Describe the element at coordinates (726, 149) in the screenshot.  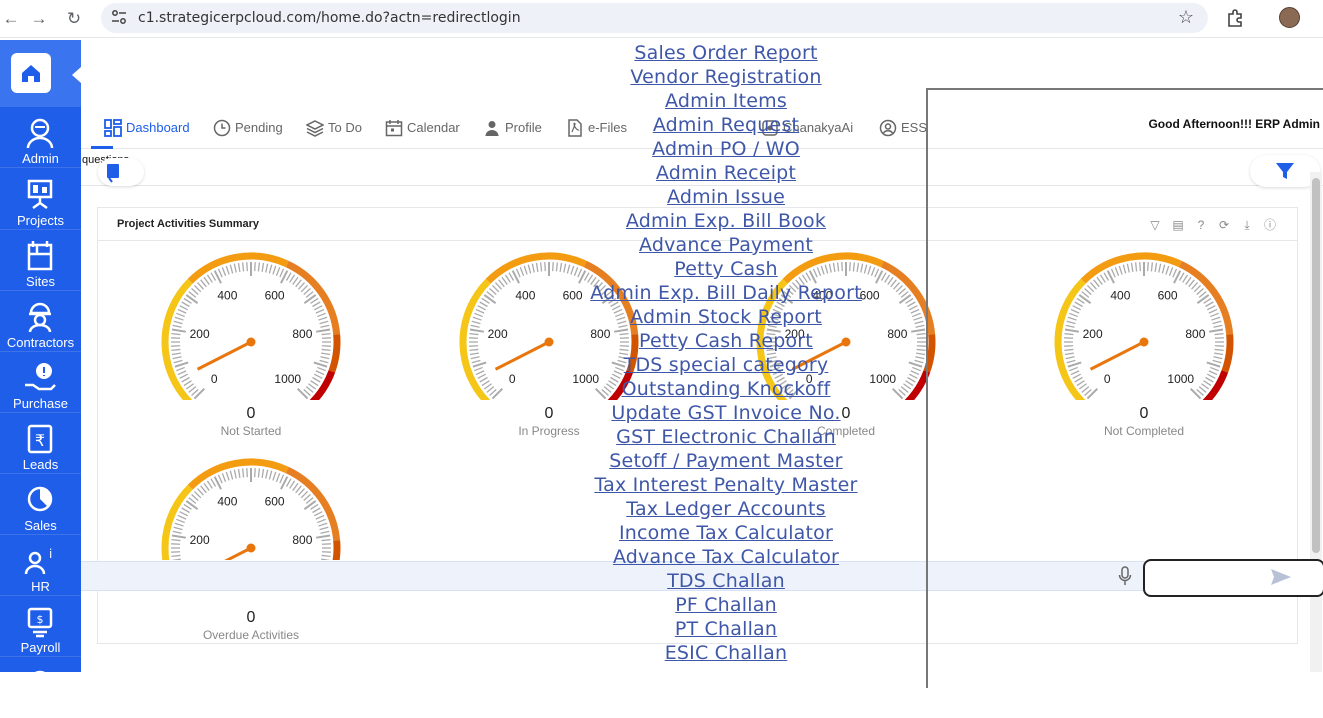
I see `menu-link: Admin PO / WO` at that location.